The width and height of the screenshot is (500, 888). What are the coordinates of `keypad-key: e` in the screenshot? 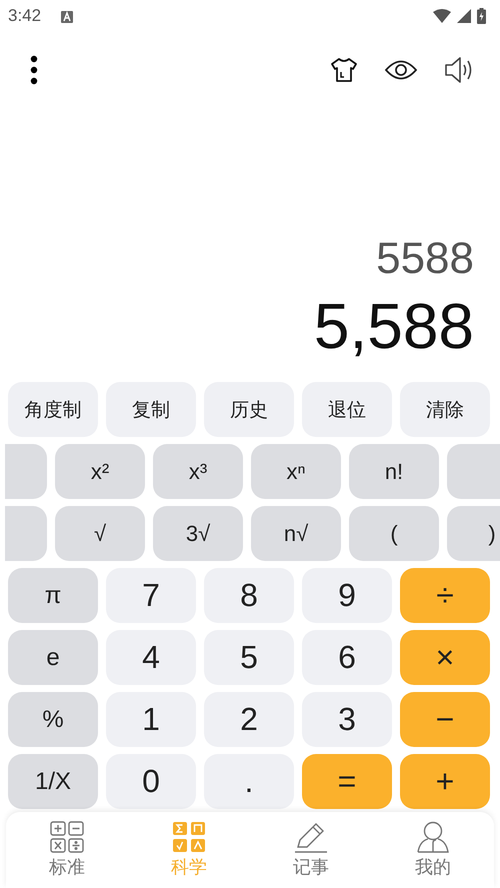 It's located at (53, 657).